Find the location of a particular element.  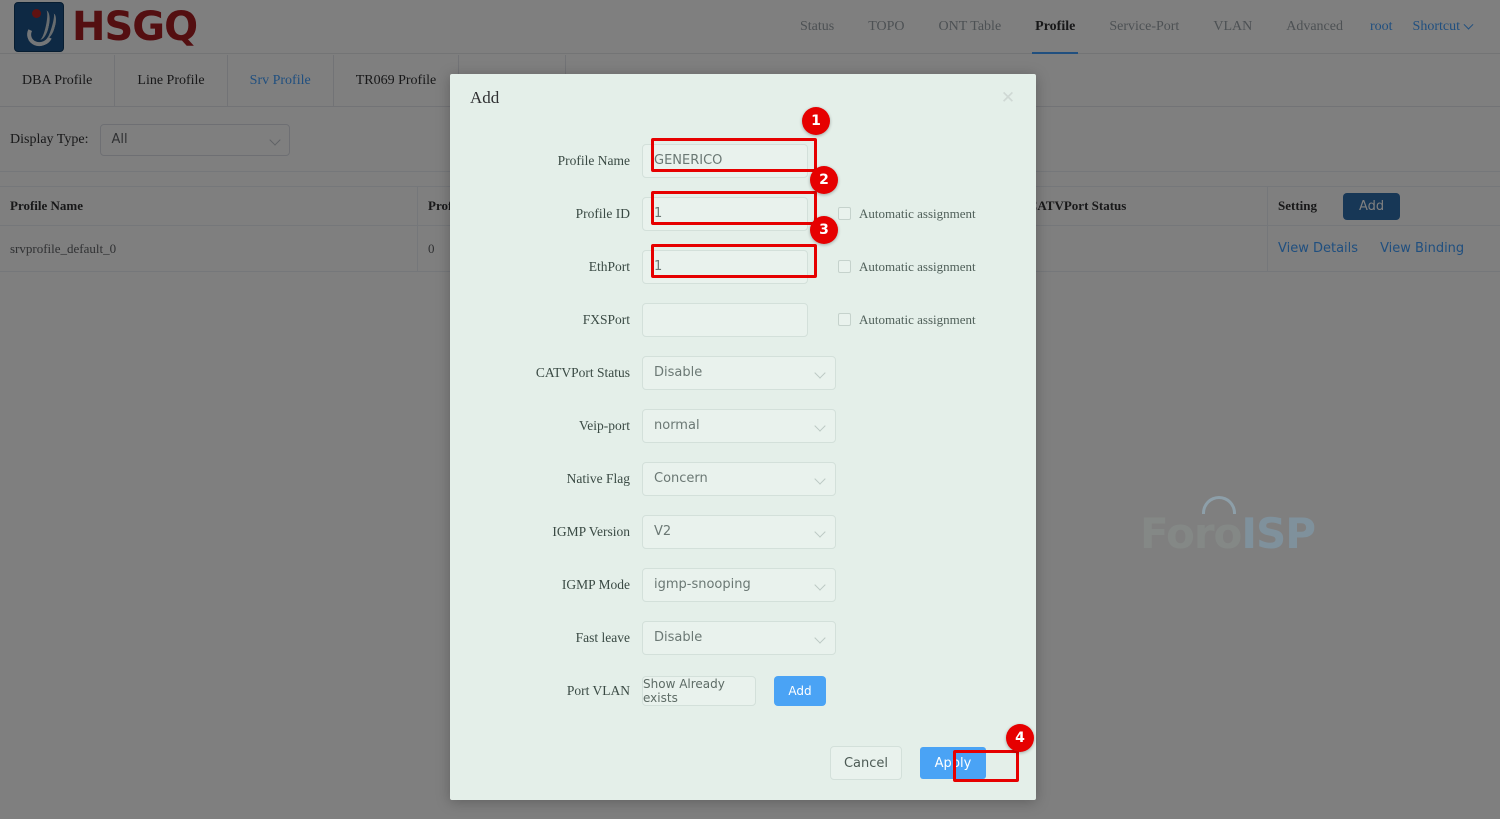

port-vlan-show-existing-button: Show Already exists is located at coordinates (699, 690).